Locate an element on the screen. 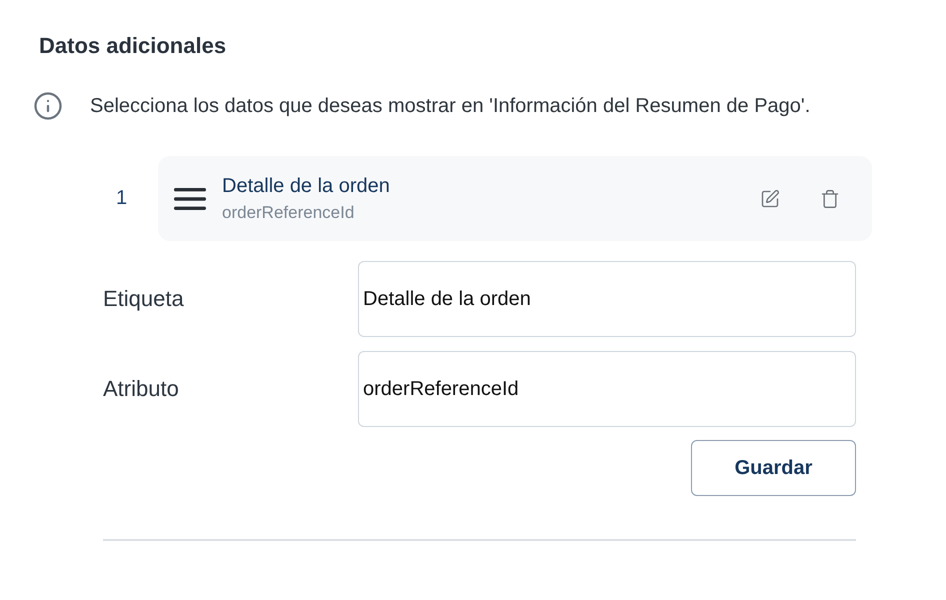 This screenshot has width=946, height=600. drag-handle-icon is located at coordinates (190, 199).